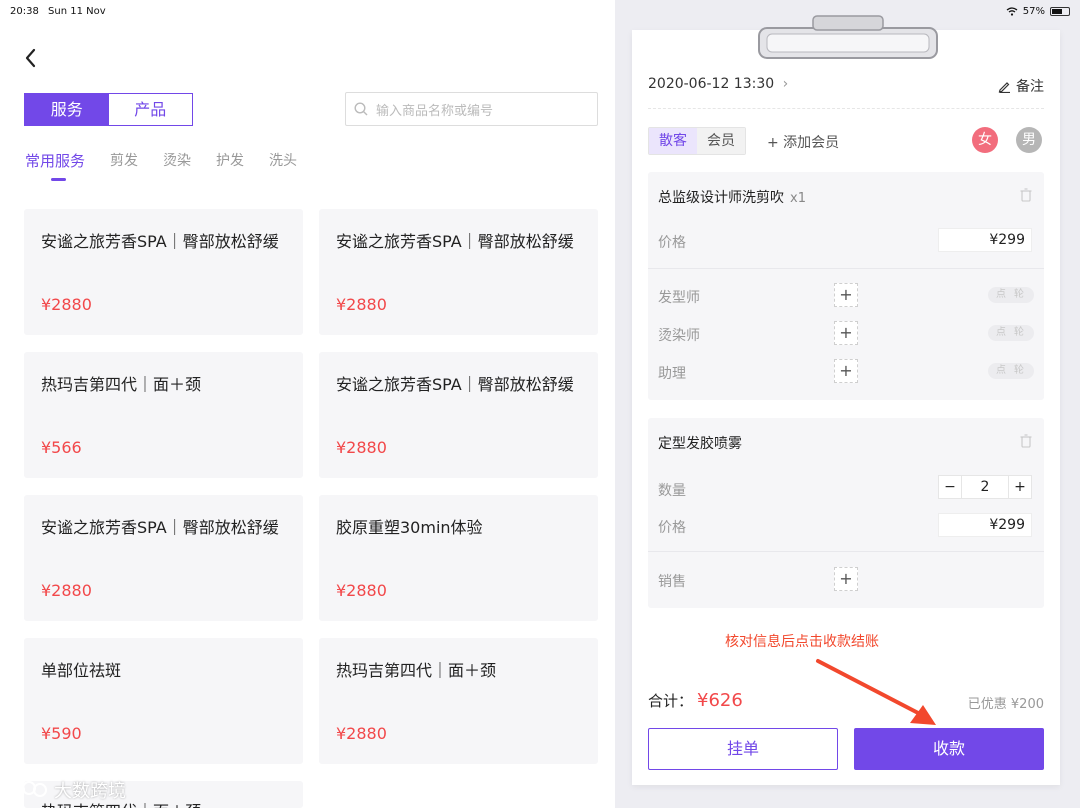 The image size is (1080, 808). Describe the element at coordinates (55, 165) in the screenshot. I see `category-tab-common: 常用服务` at that location.